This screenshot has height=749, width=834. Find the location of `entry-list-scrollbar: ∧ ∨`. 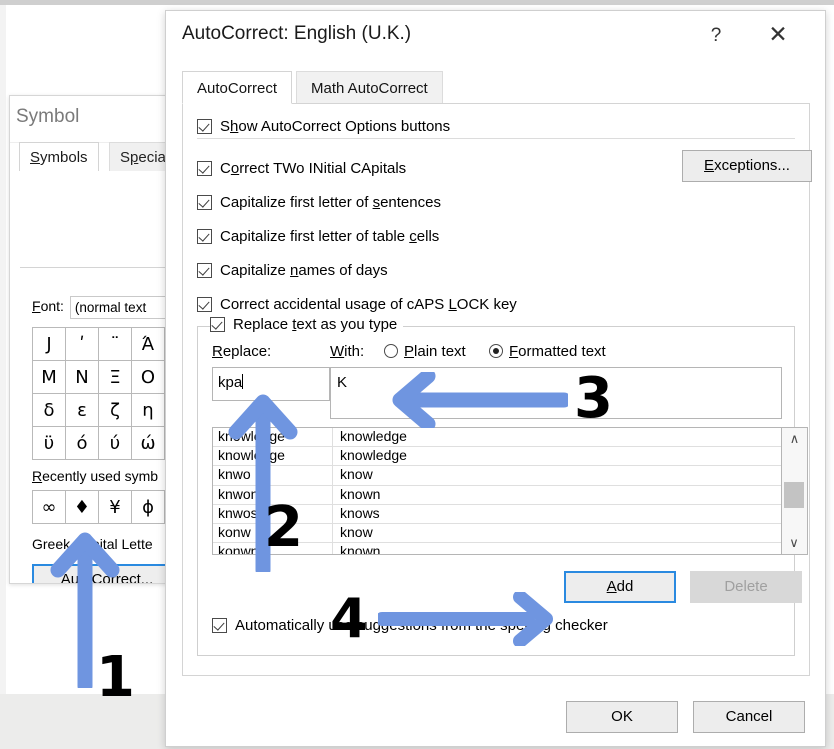

entry-list-scrollbar: ∧ ∨ is located at coordinates (795, 491).